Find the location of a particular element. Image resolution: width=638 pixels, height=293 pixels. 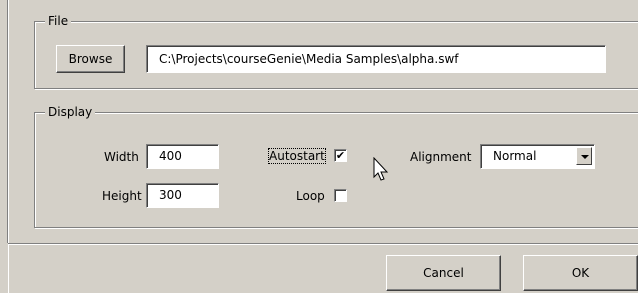

left-border is located at coordinates (4, 146).